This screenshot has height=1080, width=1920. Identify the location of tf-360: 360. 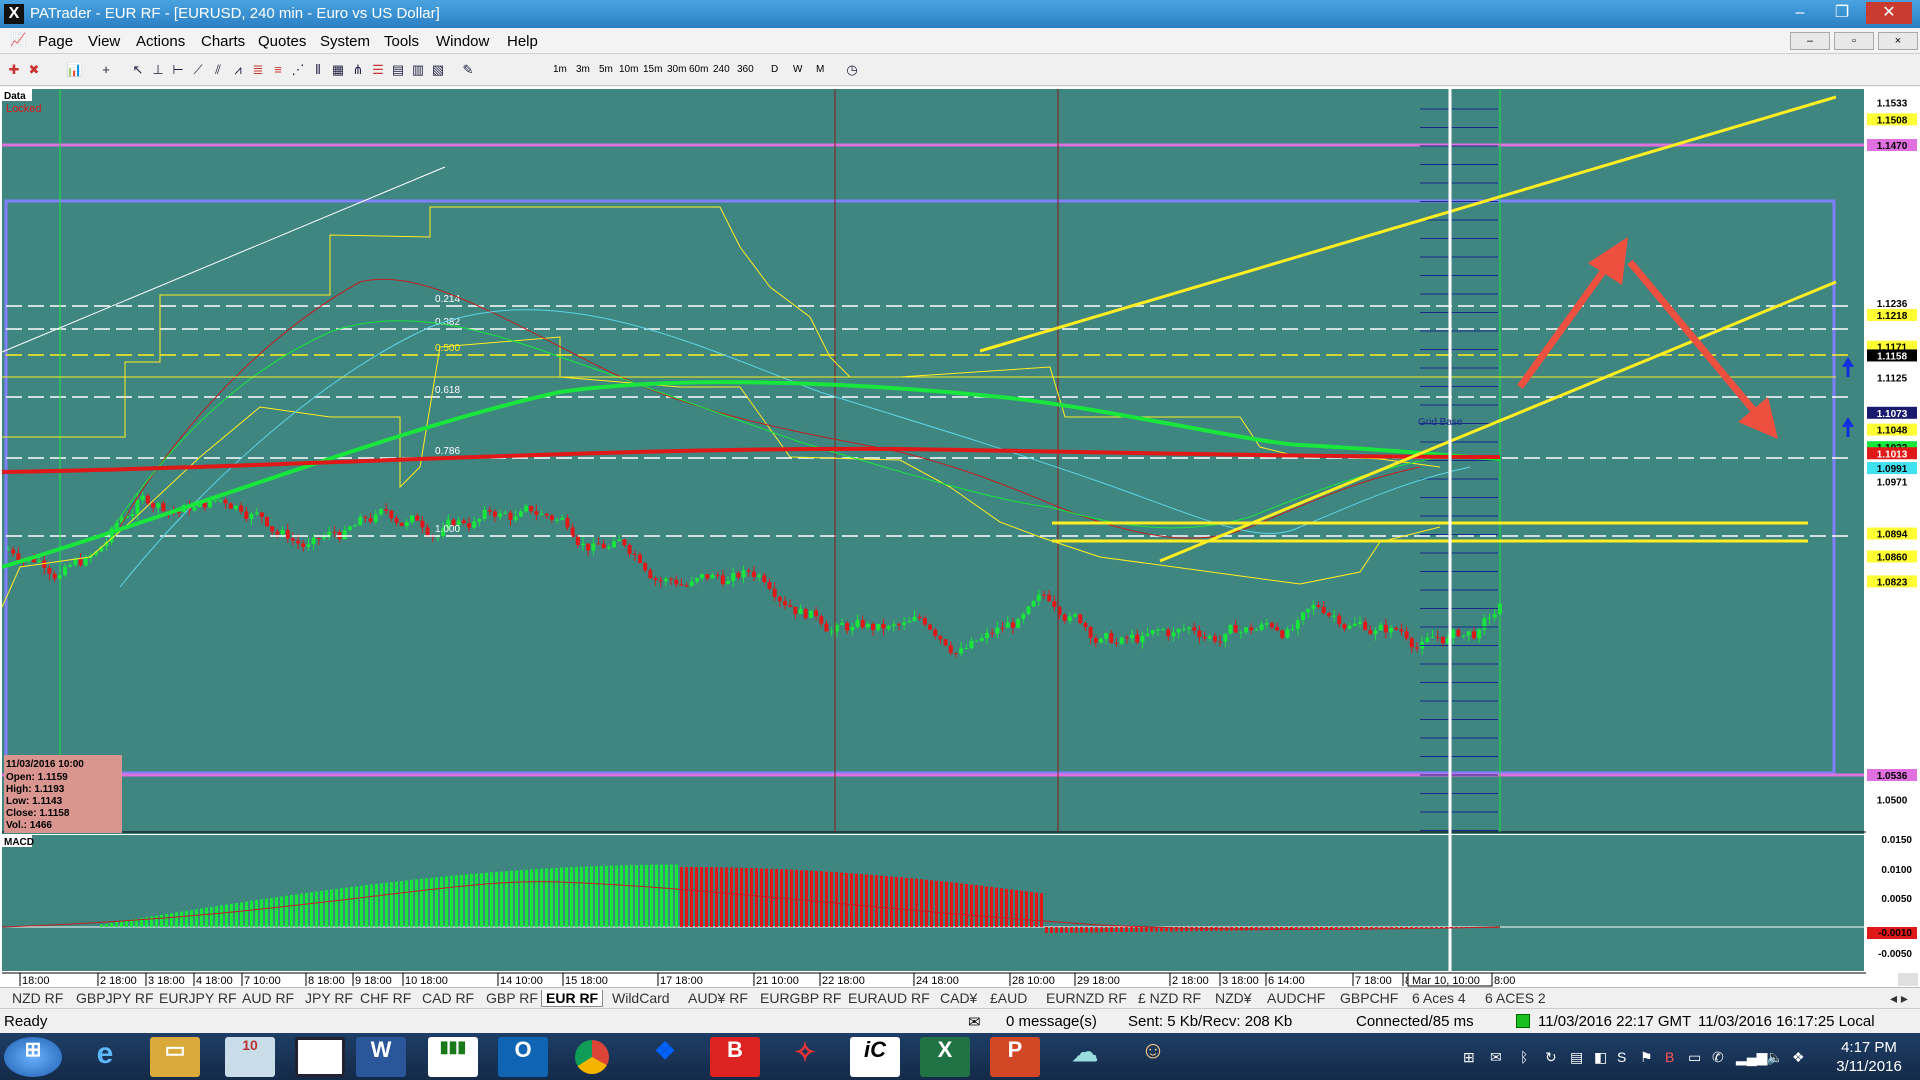
(745, 69).